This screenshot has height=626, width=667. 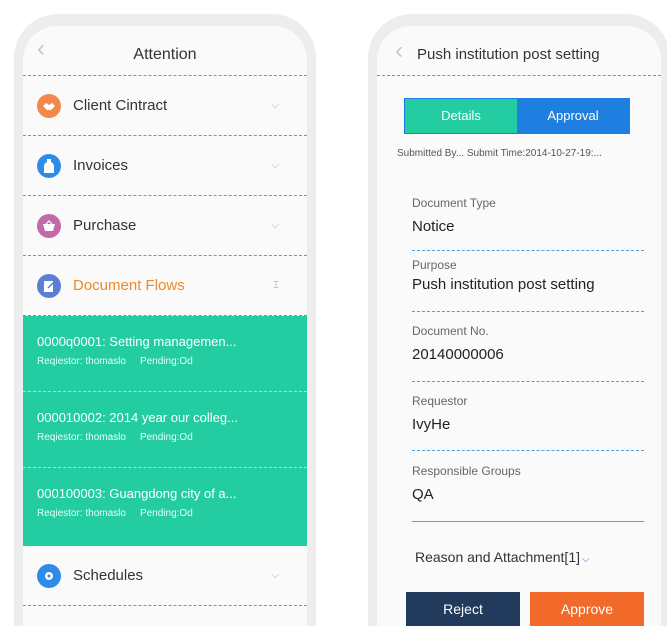 What do you see at coordinates (466, 471) in the screenshot?
I see `field-label: Responsible Groups` at bounding box center [466, 471].